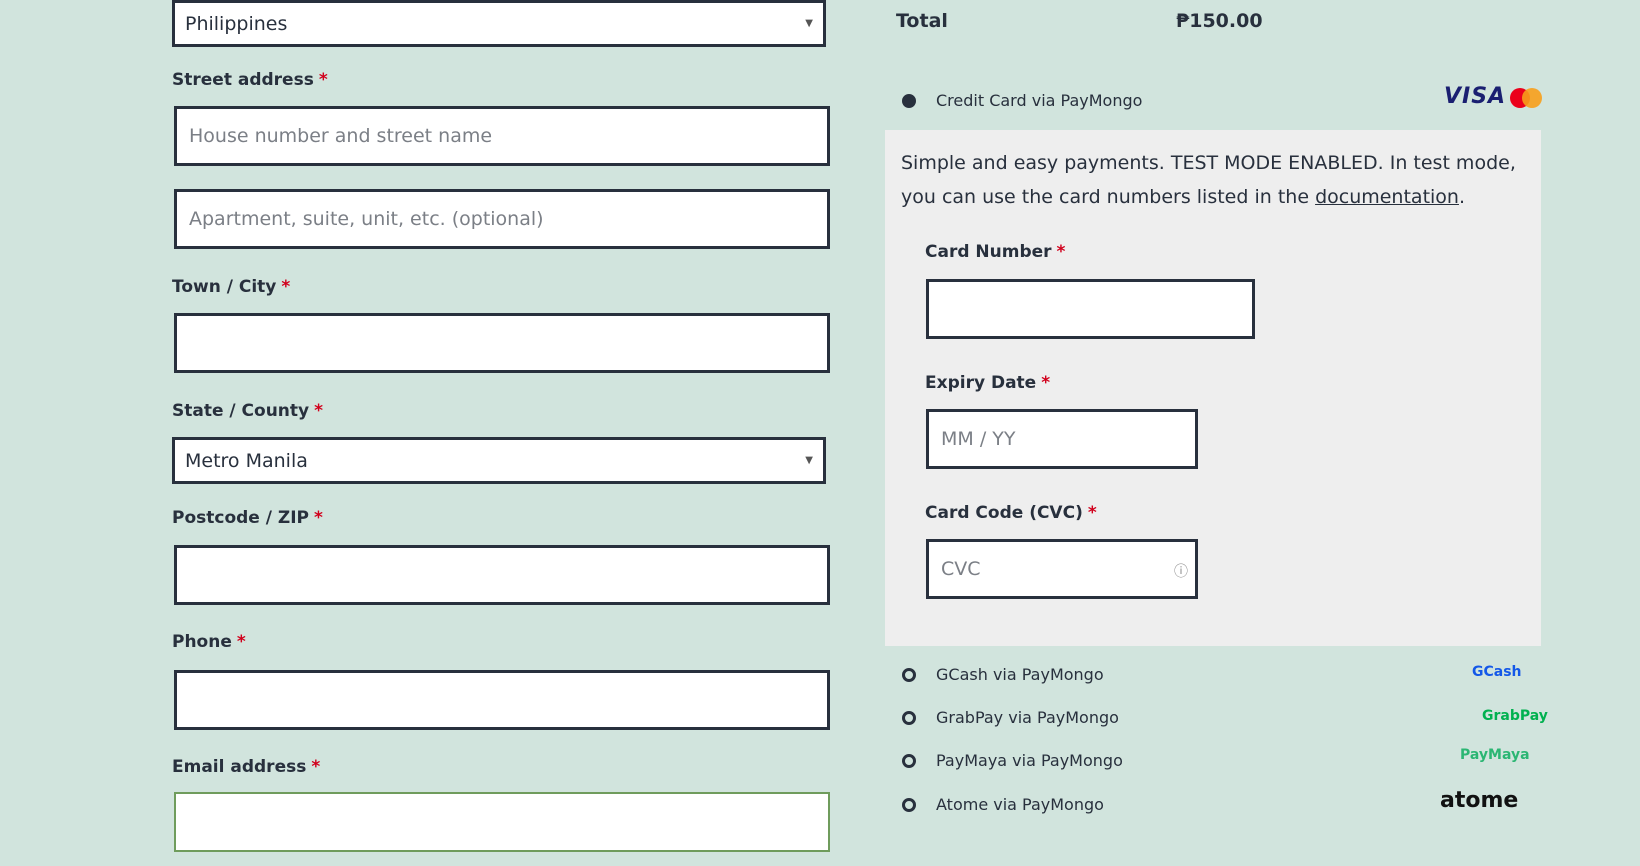 This screenshot has width=1640, height=866. Describe the element at coordinates (1495, 755) in the screenshot. I see `paymaya-logo-icon: PayMaya` at that location.